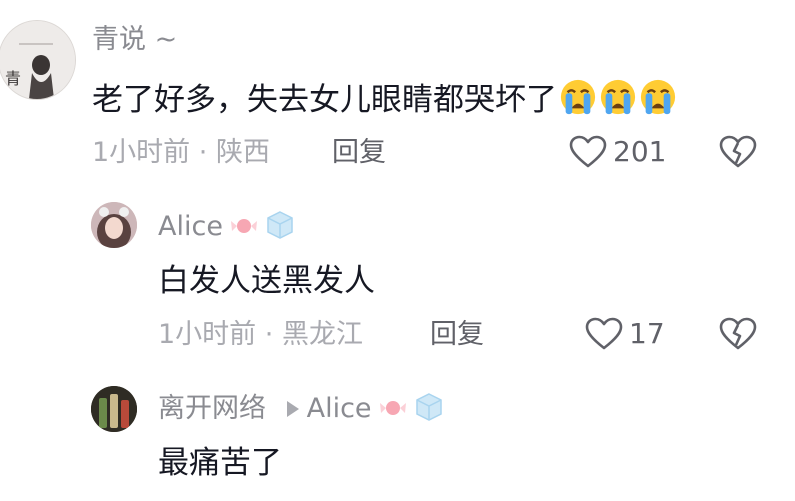 The height and width of the screenshot is (501, 795). What do you see at coordinates (212, 408) in the screenshot?
I see `username-text: 离开网络` at bounding box center [212, 408].